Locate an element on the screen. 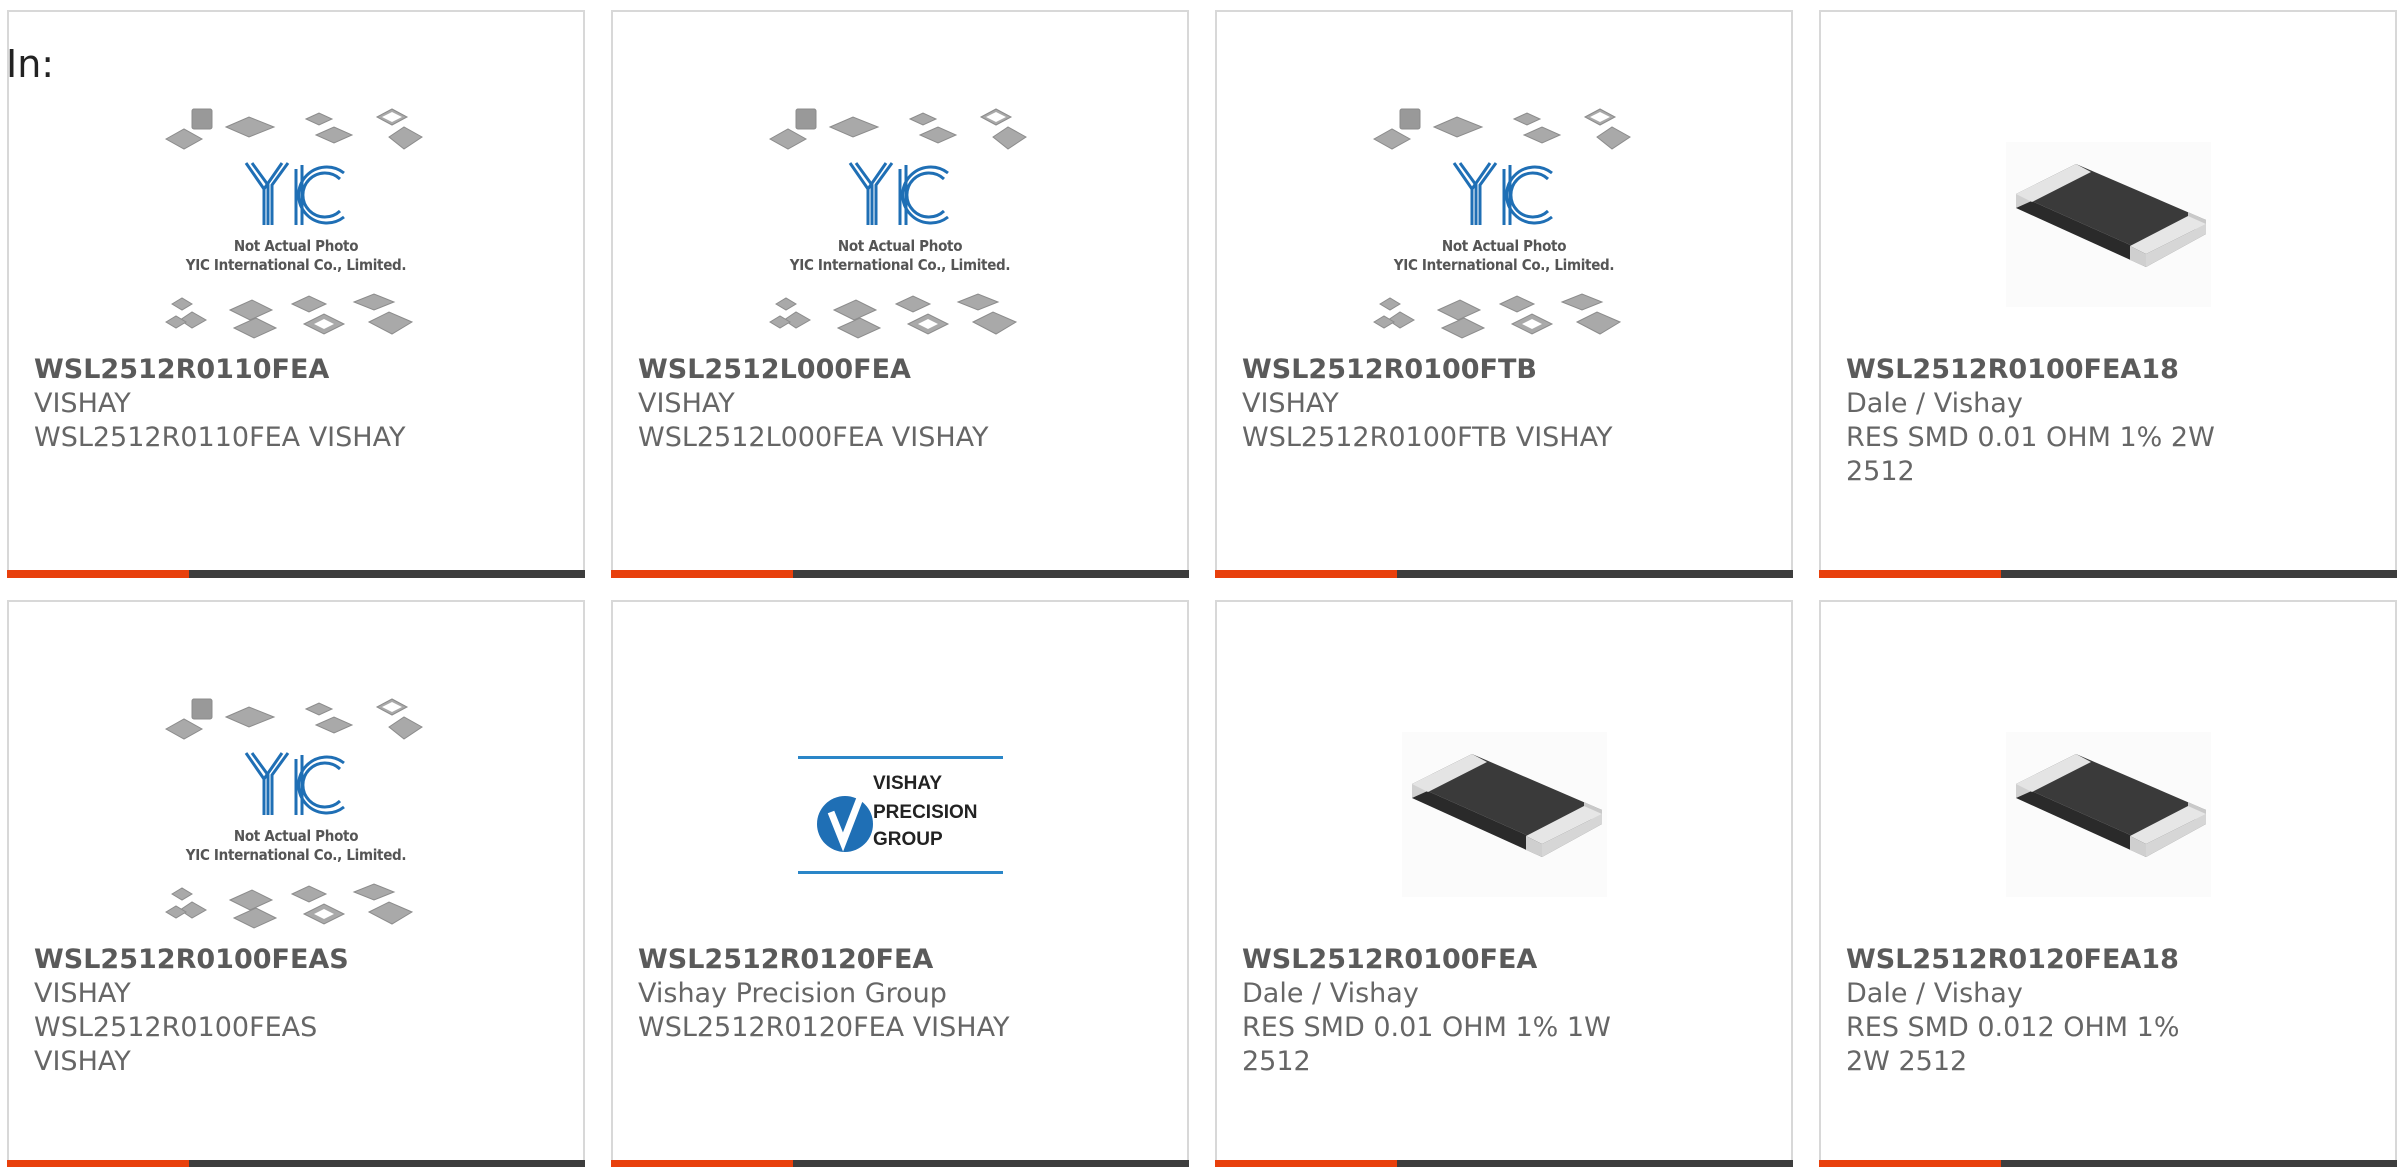  product-photo: VISHAY PRECISION GROUP is located at coordinates (900, 814).